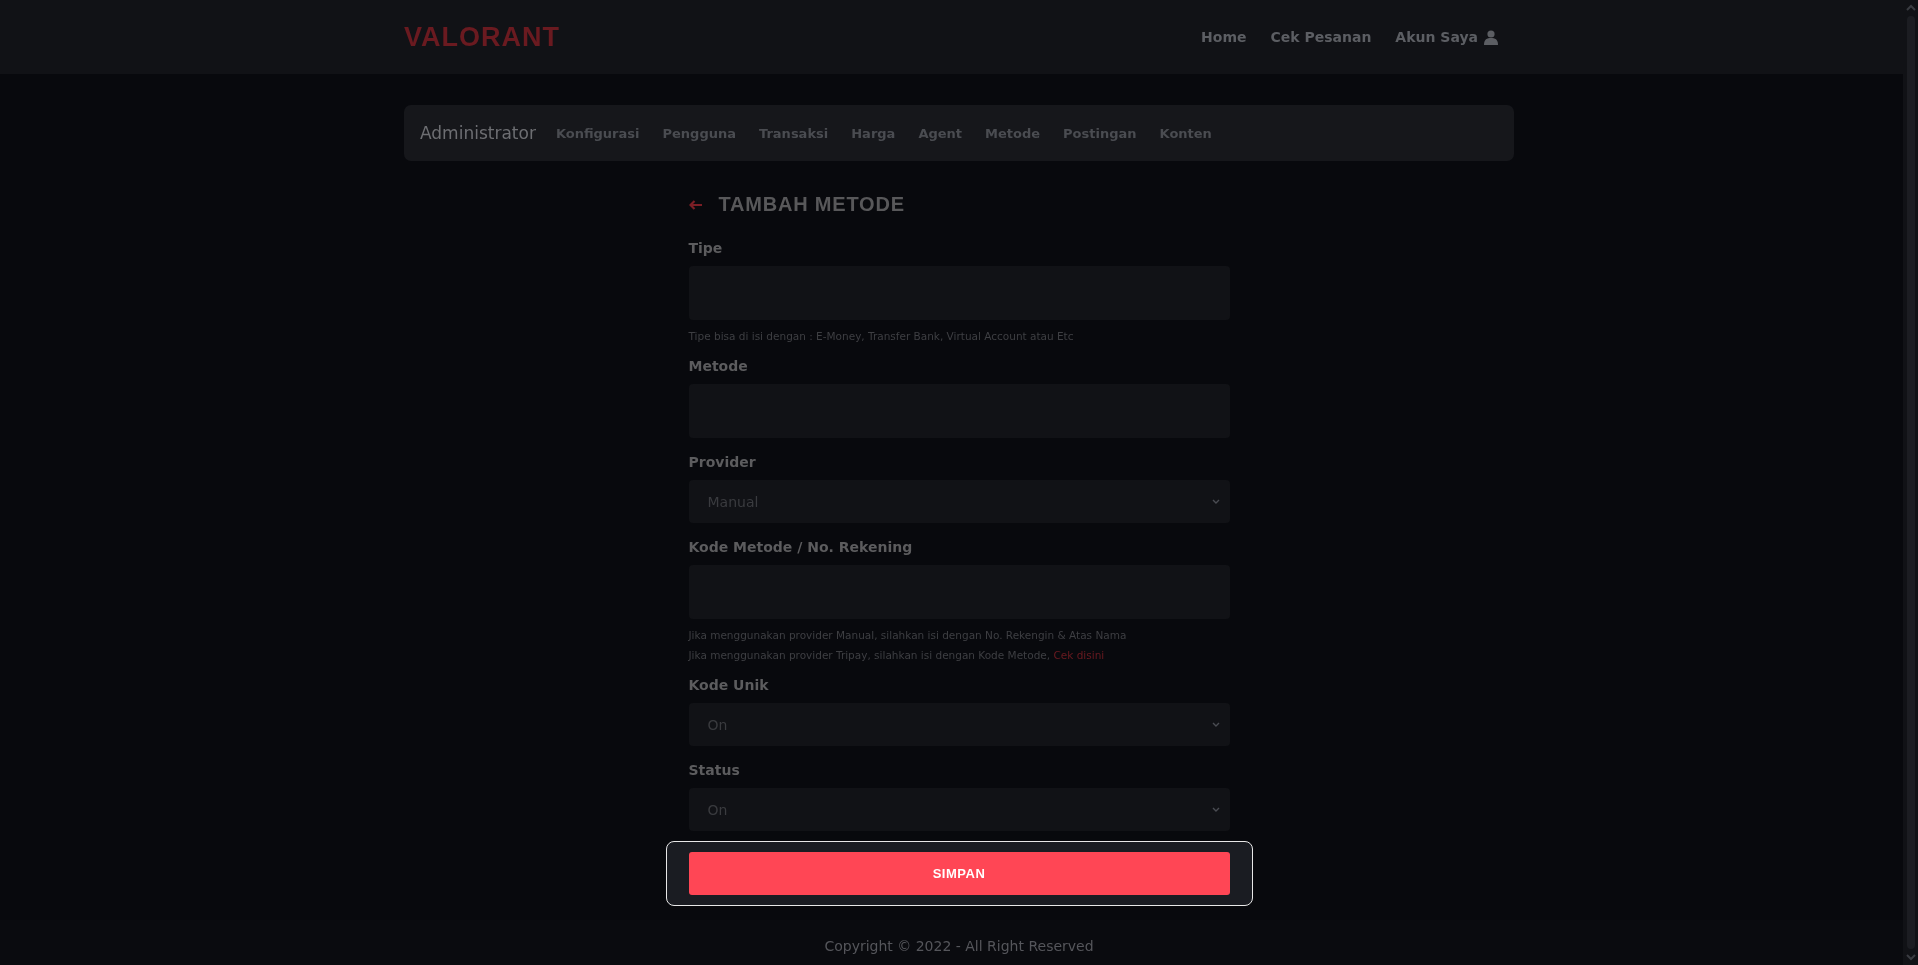  What do you see at coordinates (714, 770) in the screenshot?
I see `field-label: Status` at bounding box center [714, 770].